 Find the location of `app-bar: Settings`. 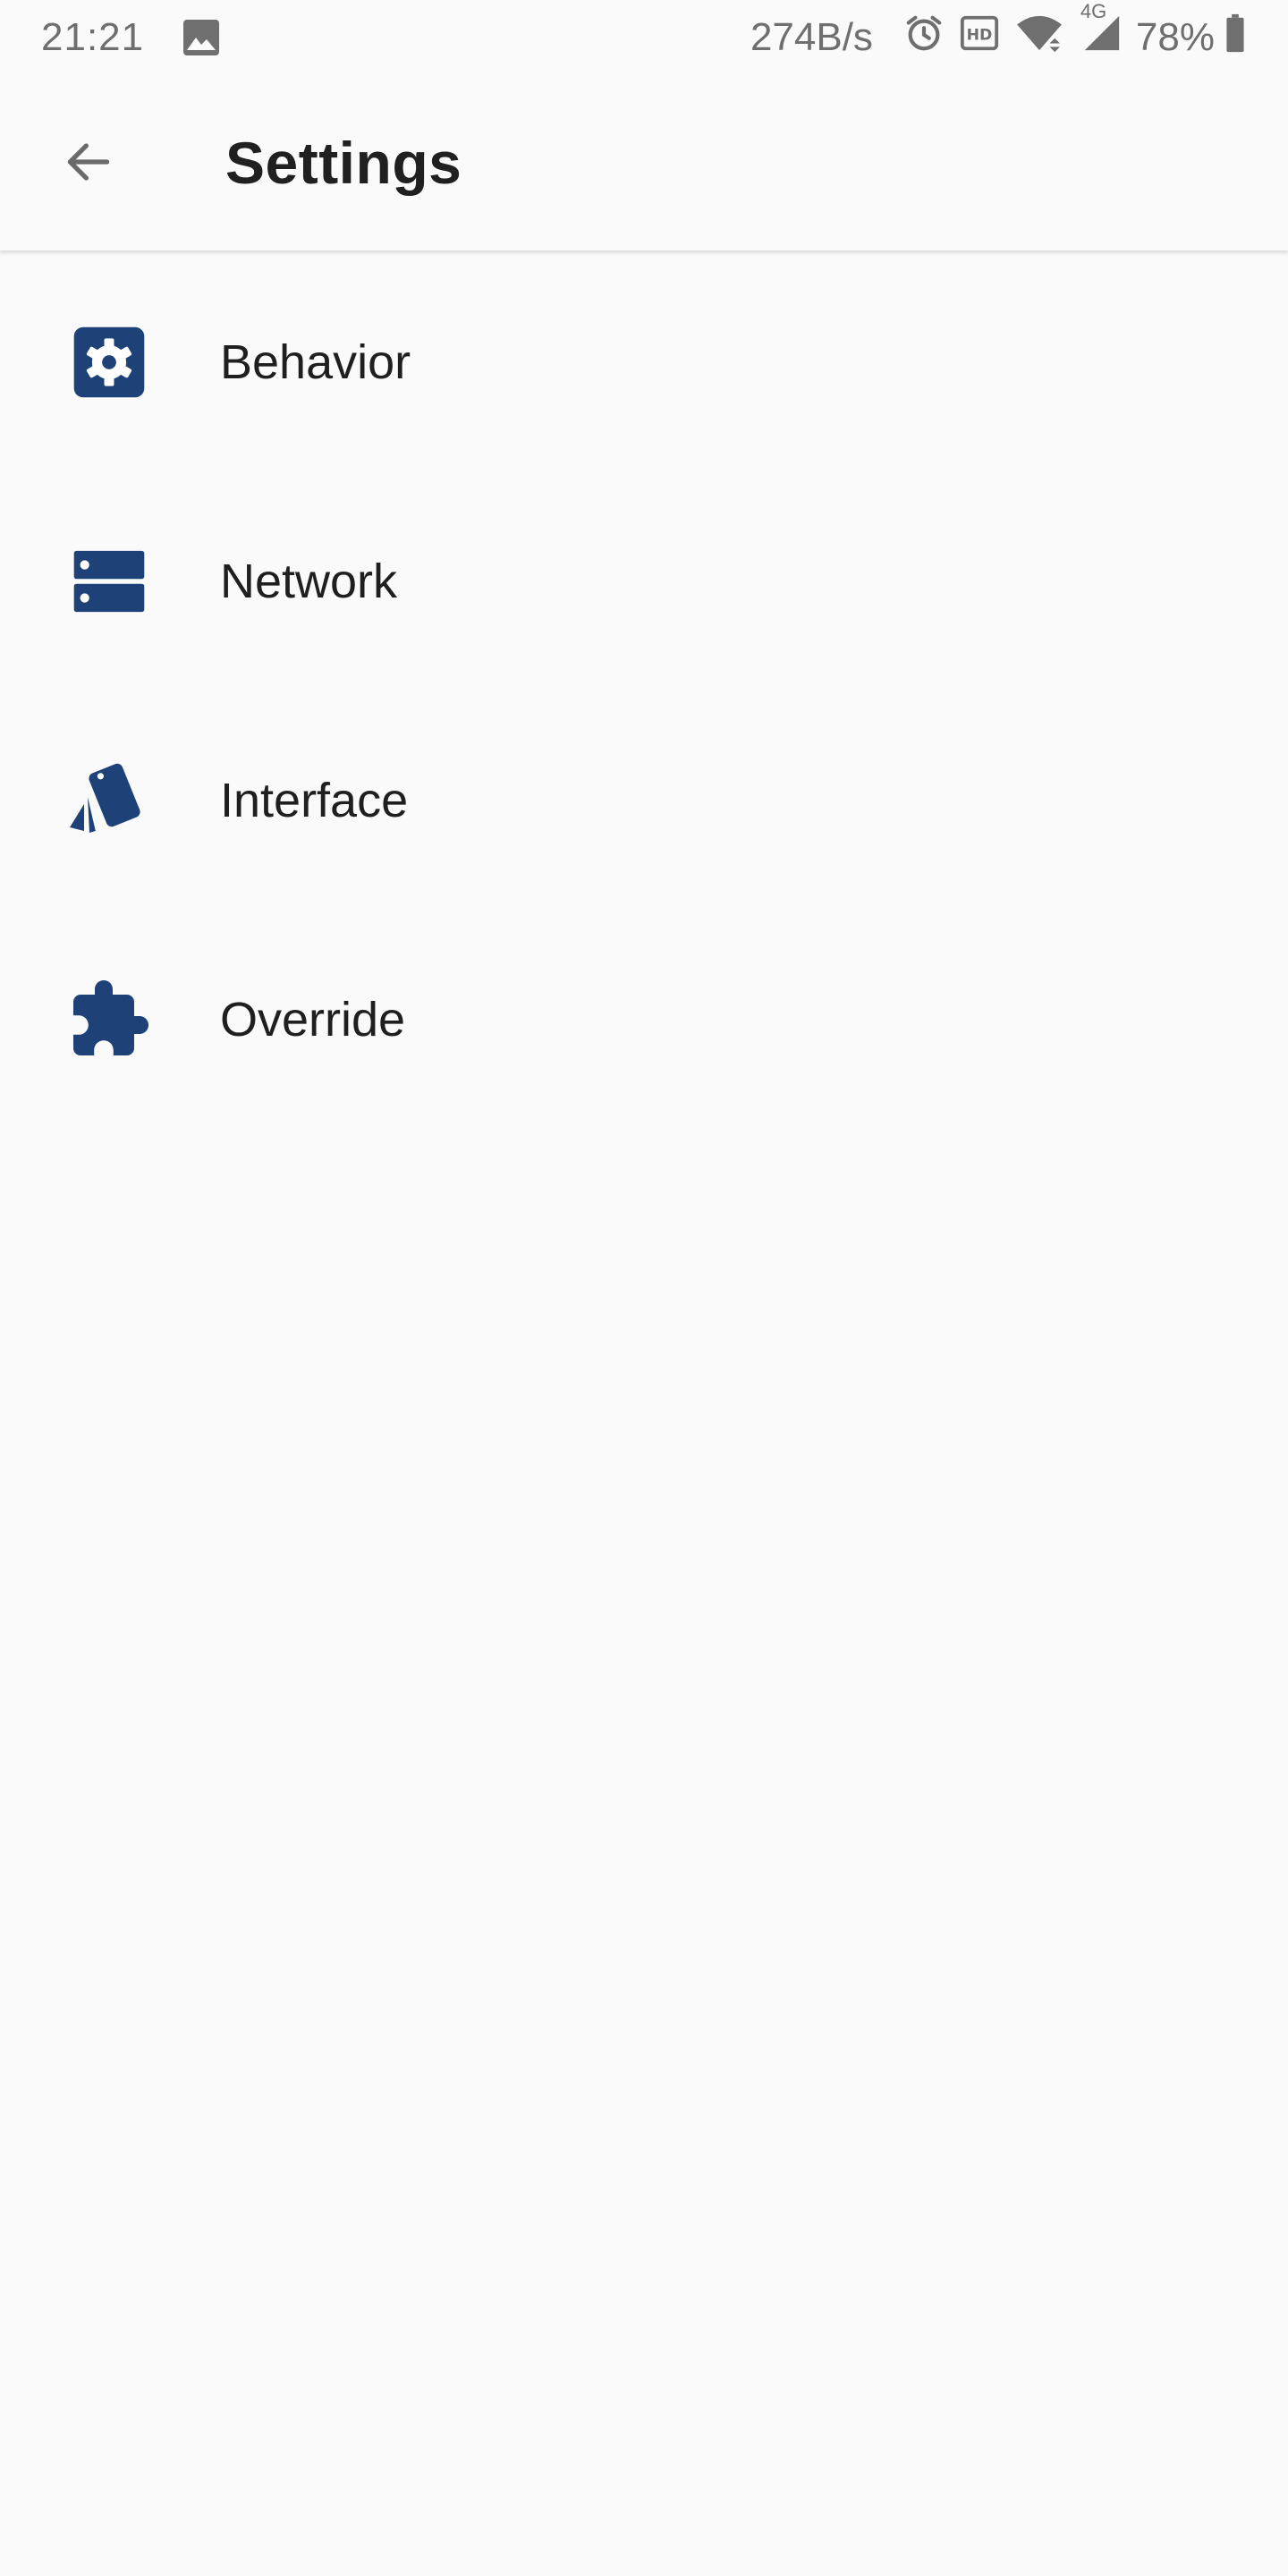

app-bar: Settings is located at coordinates (644, 162).